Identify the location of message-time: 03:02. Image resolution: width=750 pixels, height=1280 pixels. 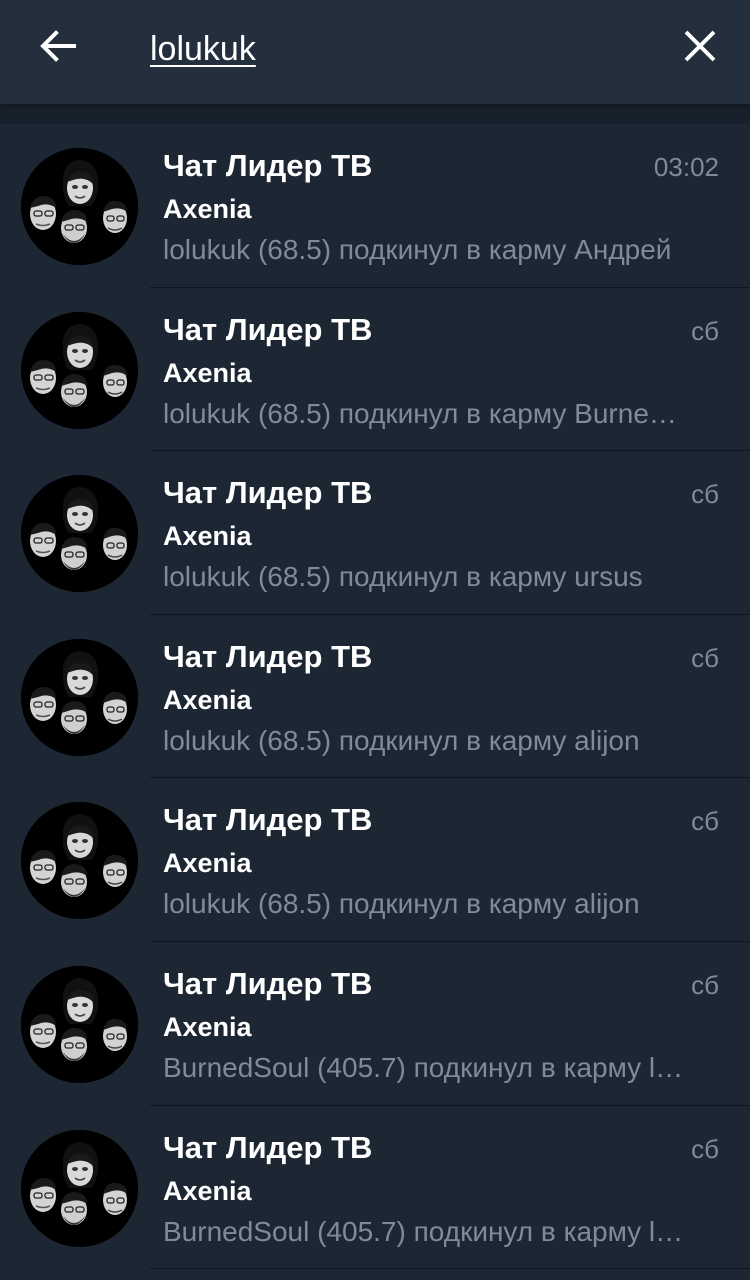
(686, 167).